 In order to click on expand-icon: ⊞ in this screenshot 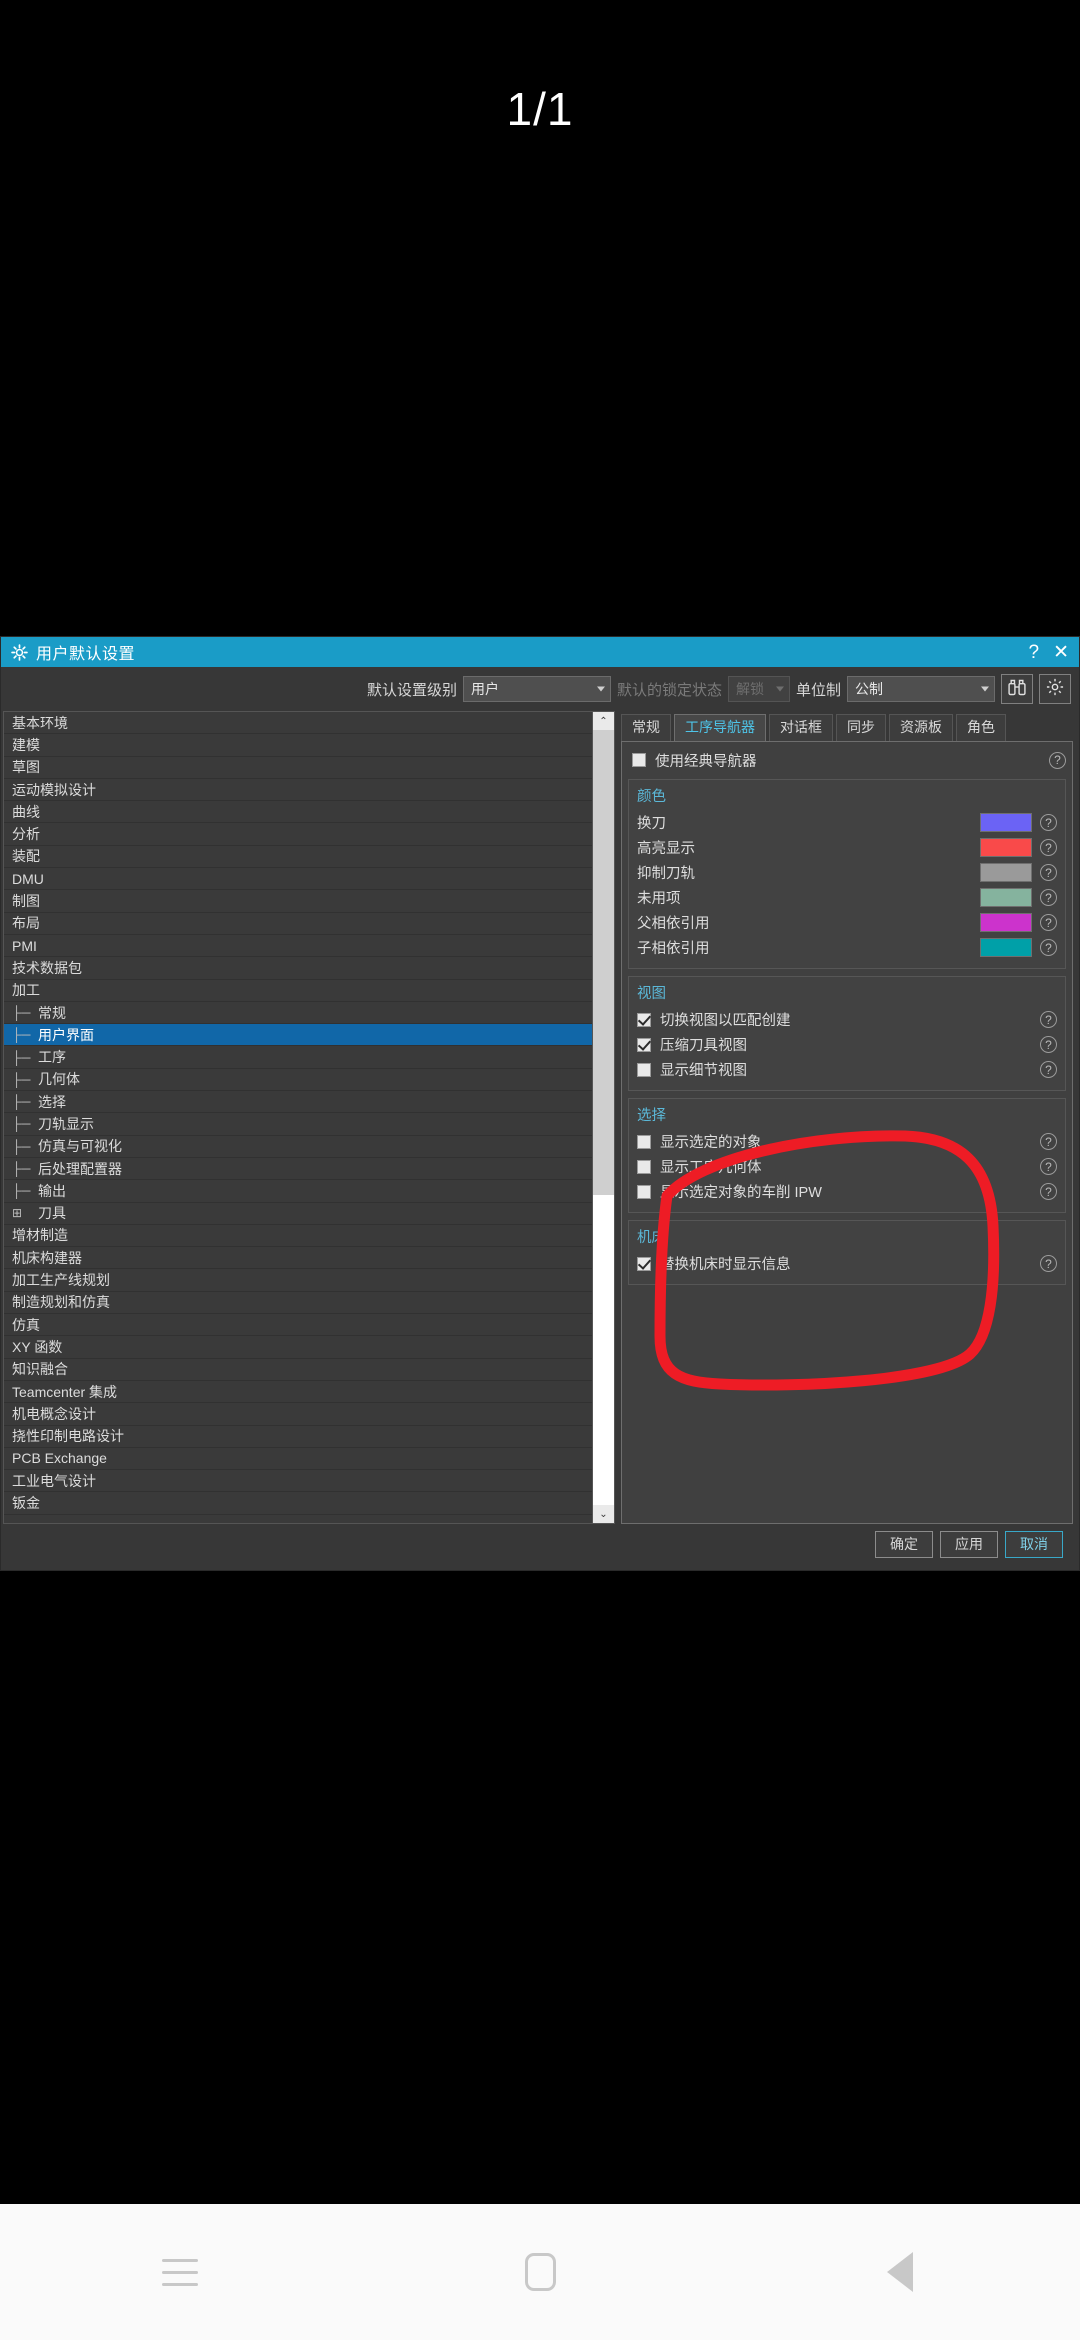, I will do `click(25, 1213)`.